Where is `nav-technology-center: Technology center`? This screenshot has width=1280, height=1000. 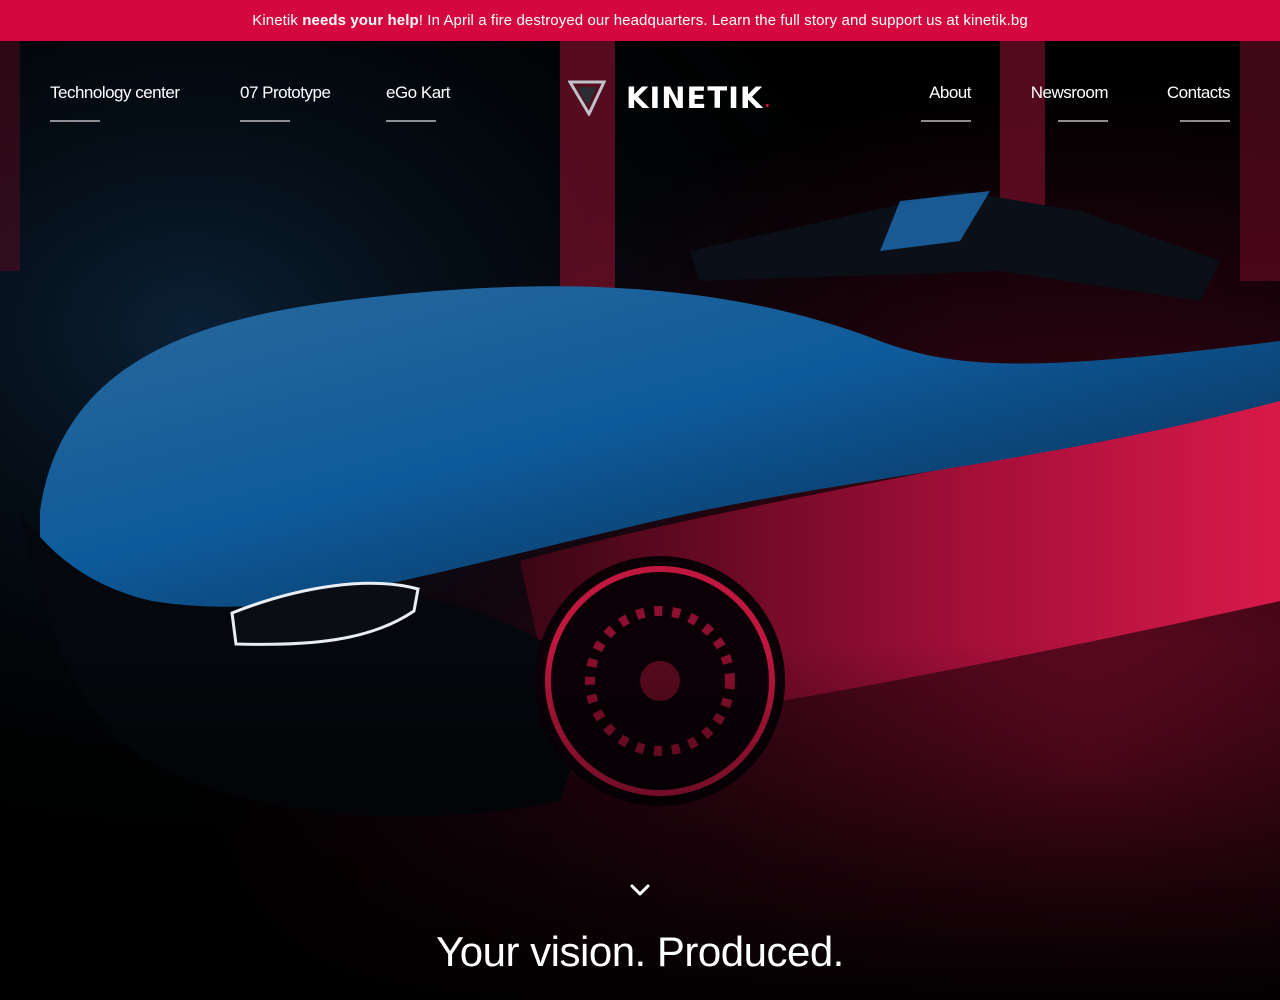
nav-technology-center: Technology center is located at coordinates (115, 102).